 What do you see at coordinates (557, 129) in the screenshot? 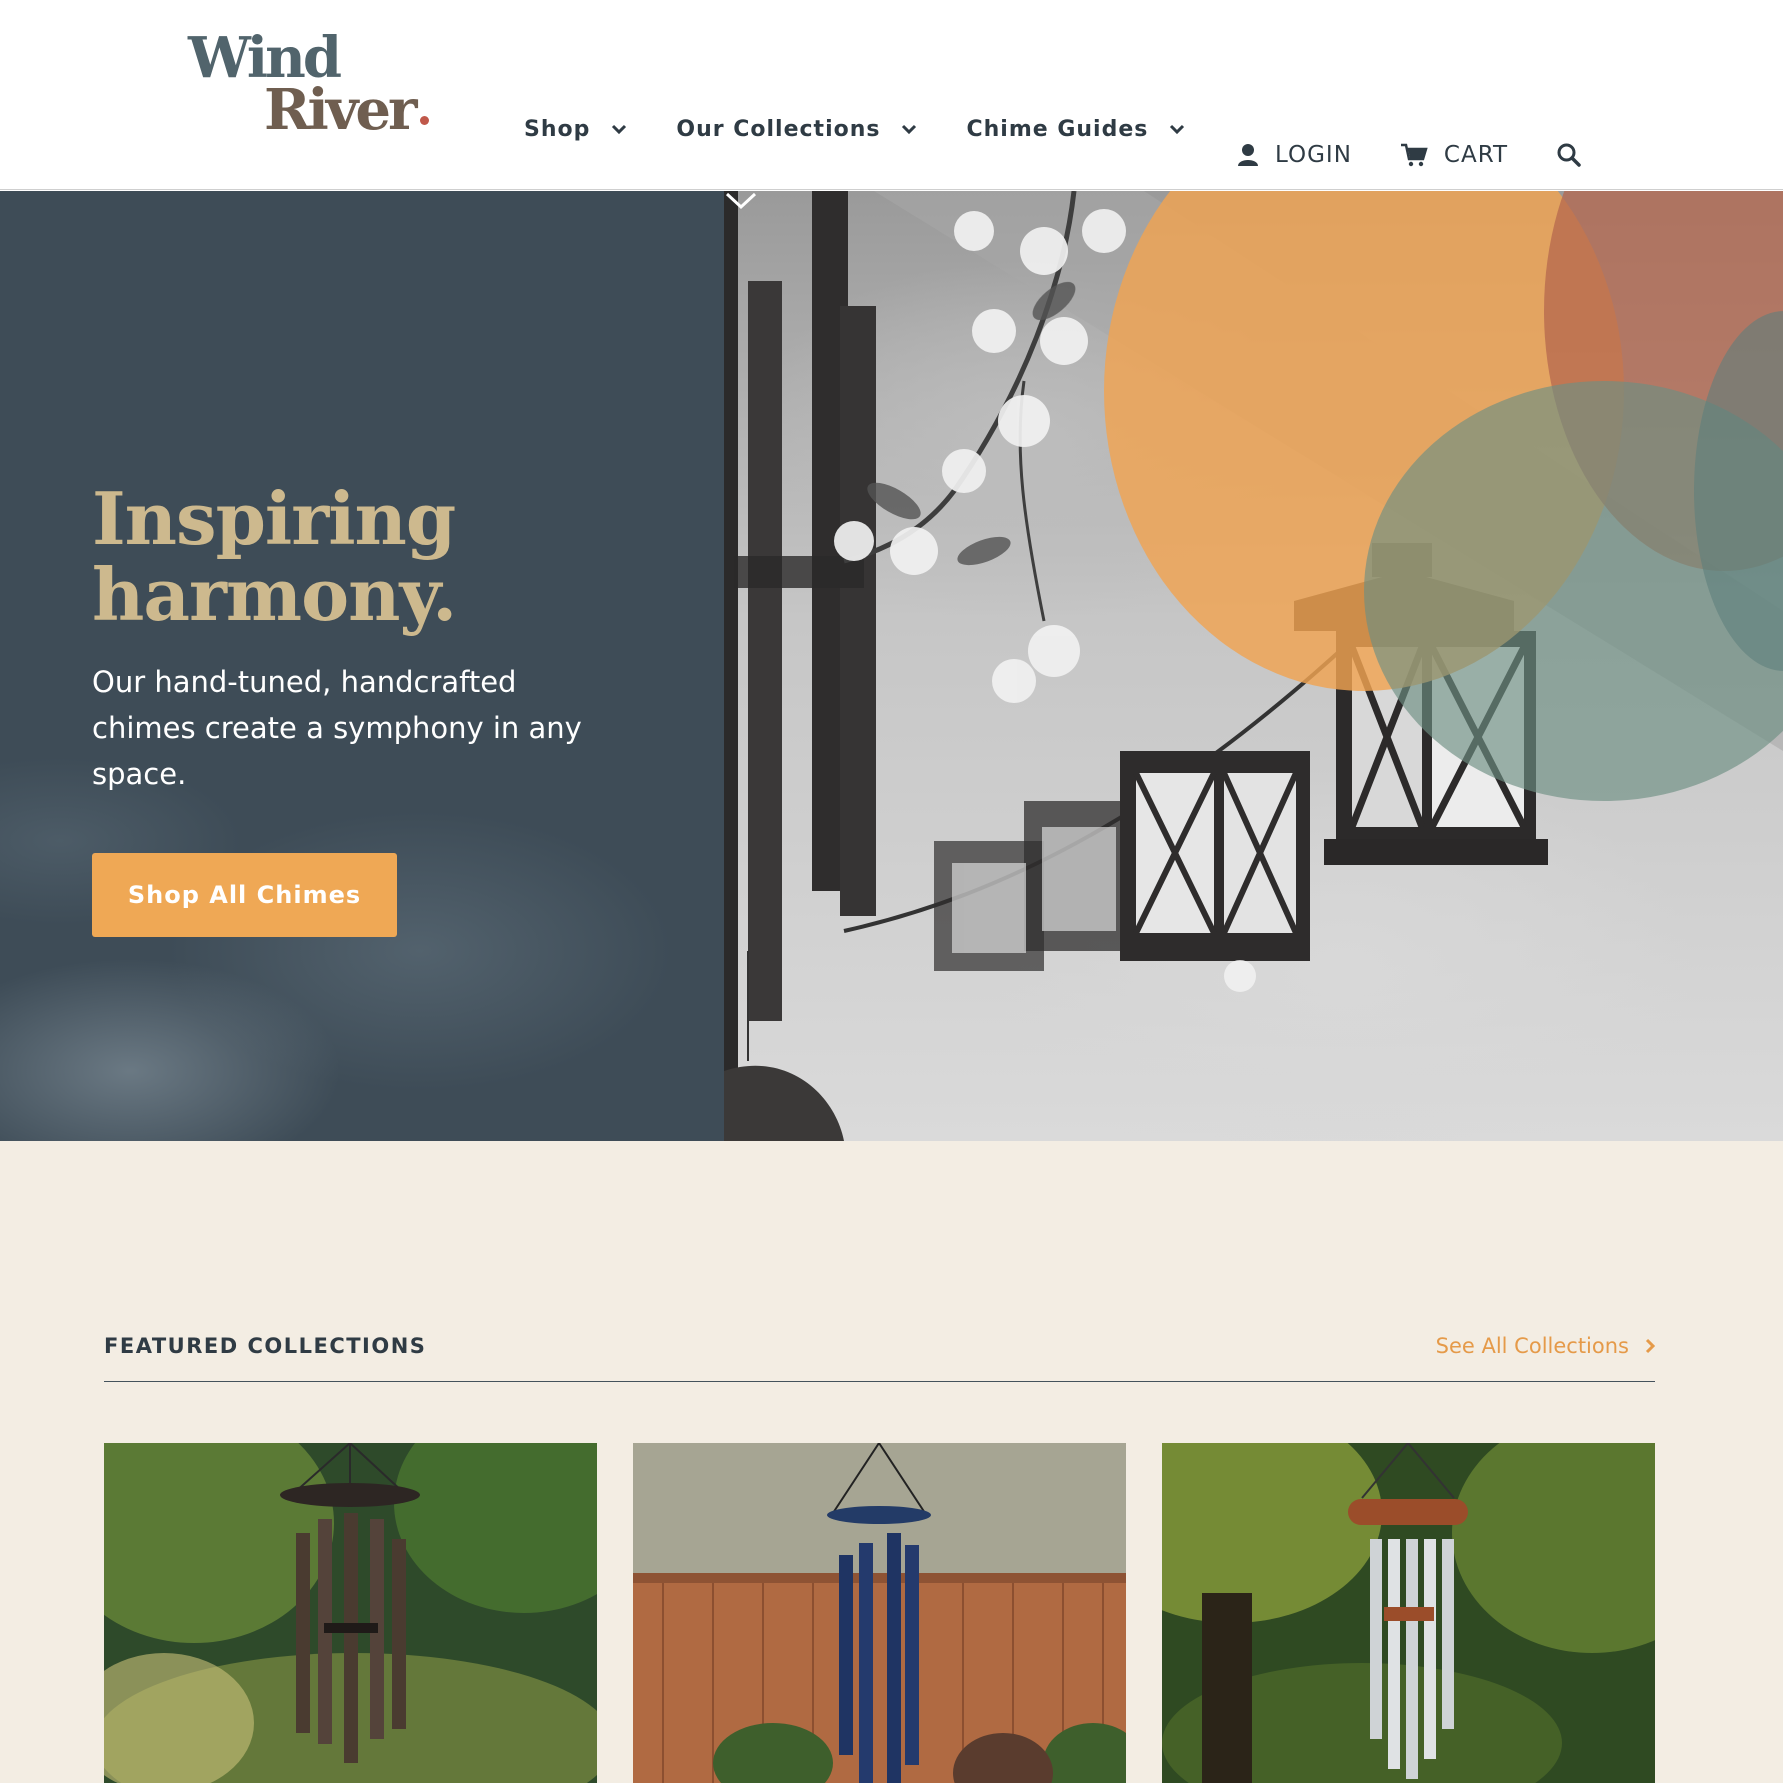
I see `nav-shop-label: Shop` at bounding box center [557, 129].